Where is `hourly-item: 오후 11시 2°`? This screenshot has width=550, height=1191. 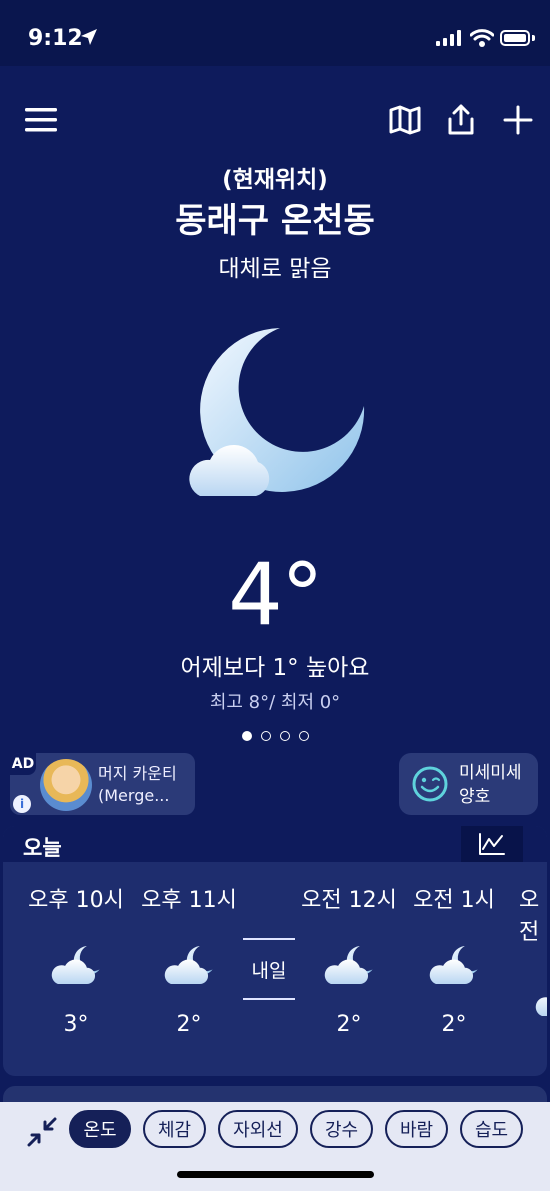 hourly-item: 오후 11시 2° is located at coordinates (189, 959).